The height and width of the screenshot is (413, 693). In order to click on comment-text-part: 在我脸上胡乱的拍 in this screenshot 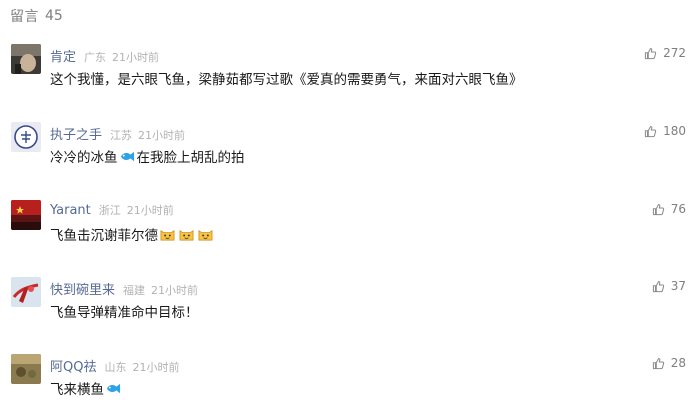, I will do `click(190, 158)`.